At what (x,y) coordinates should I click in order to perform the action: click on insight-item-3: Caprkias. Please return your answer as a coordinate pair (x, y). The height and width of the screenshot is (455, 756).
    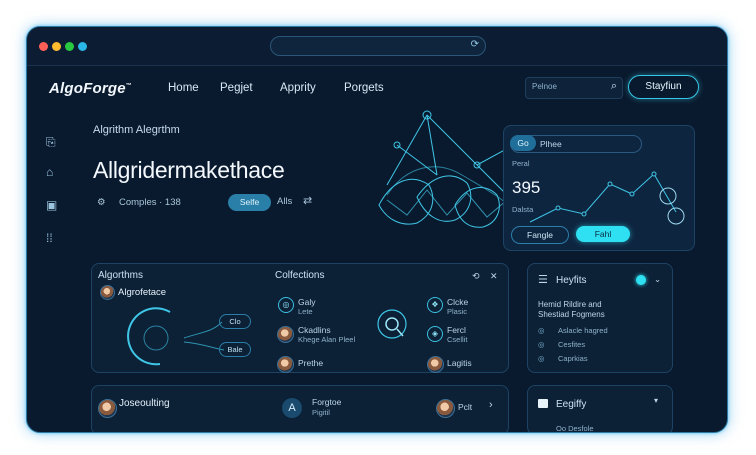
    Looking at the image, I should click on (573, 358).